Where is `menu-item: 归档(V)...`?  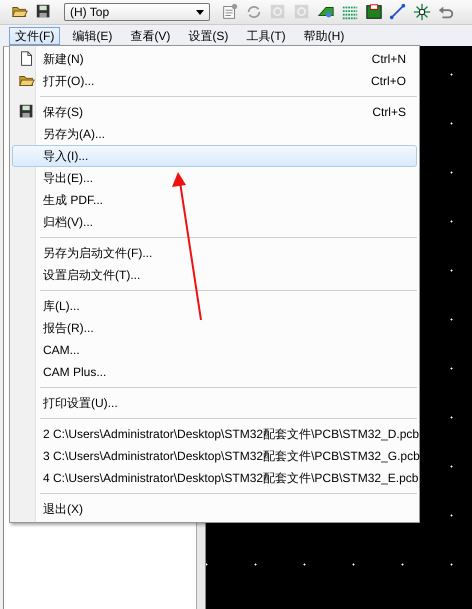 menu-item: 归档(V)... is located at coordinates (214, 222).